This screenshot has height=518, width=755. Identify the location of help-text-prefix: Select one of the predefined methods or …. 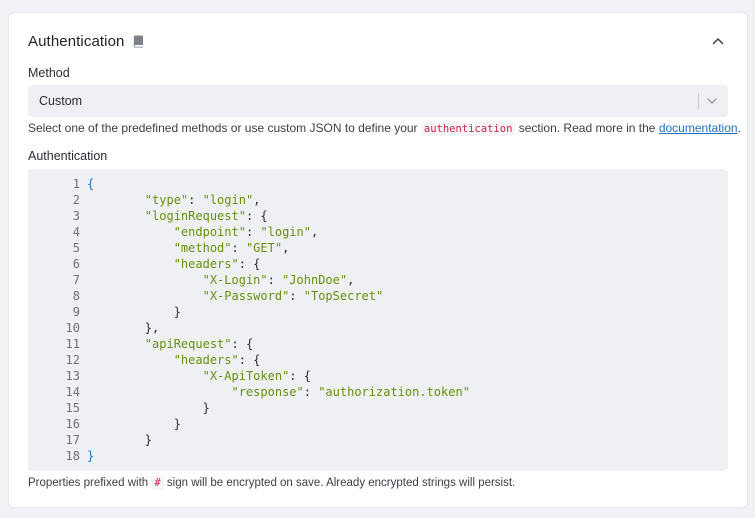
(224, 128).